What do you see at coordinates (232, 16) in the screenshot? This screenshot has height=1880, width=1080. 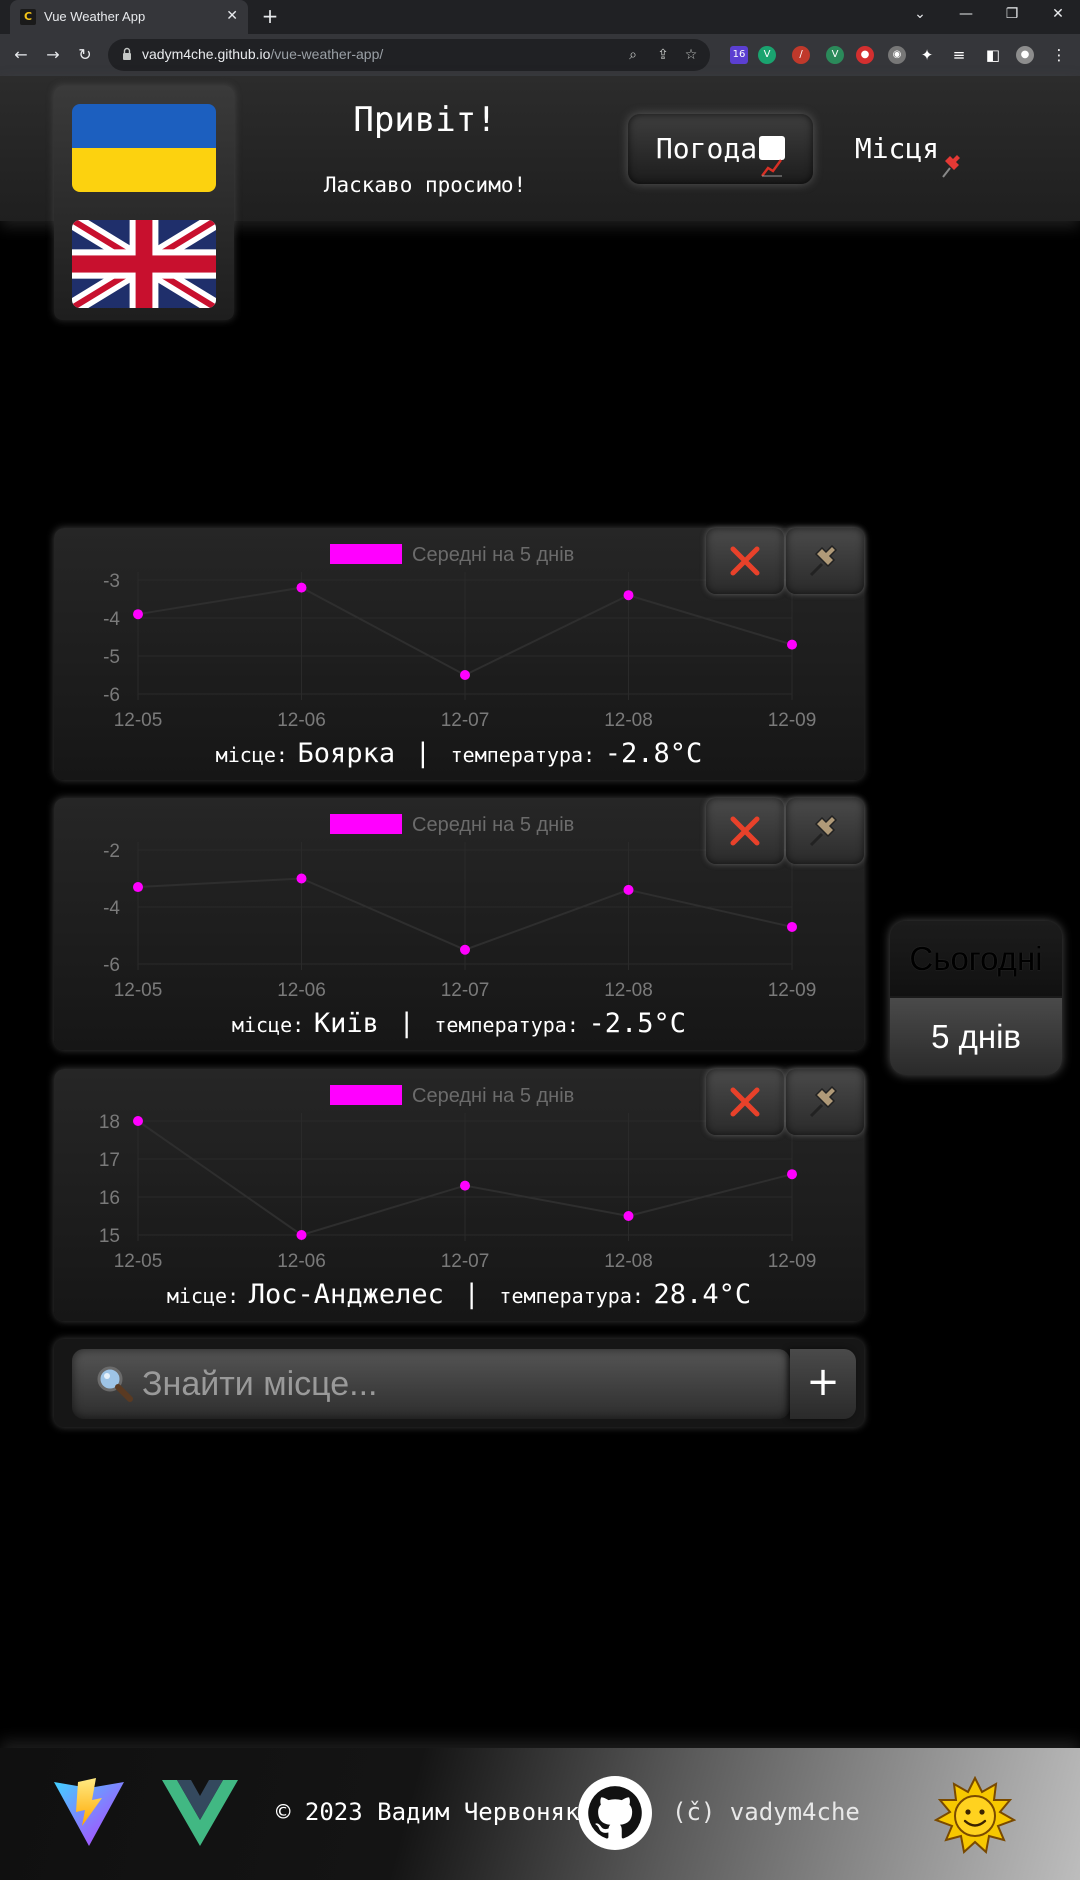 I see `tab-close-icon: ✕` at bounding box center [232, 16].